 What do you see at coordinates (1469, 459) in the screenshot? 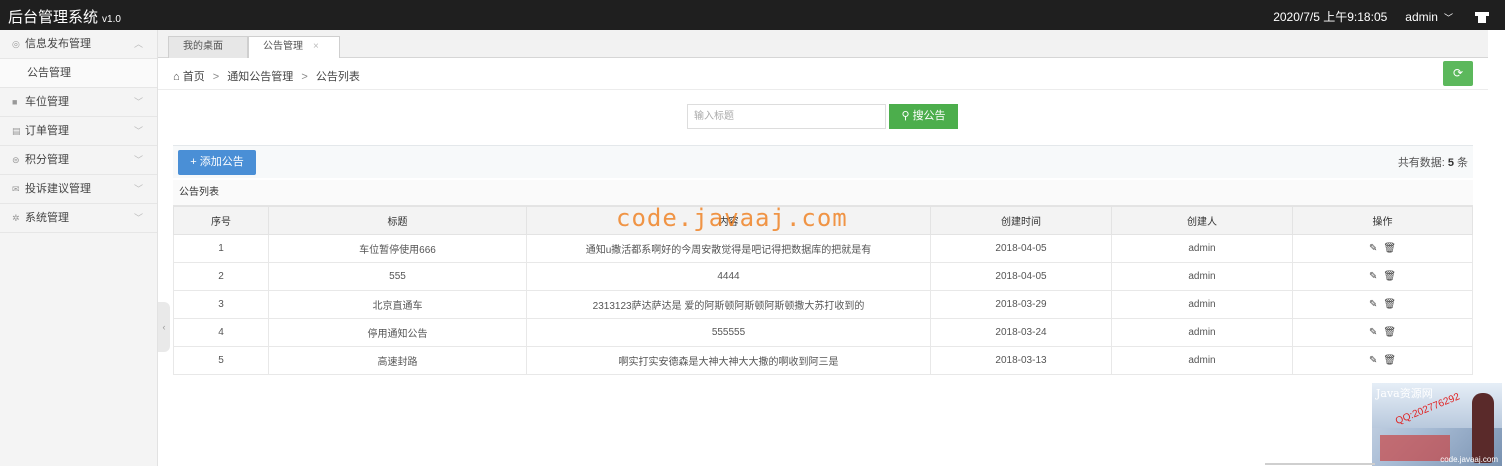
I see `ad-site: code.javaaj.com` at bounding box center [1469, 459].